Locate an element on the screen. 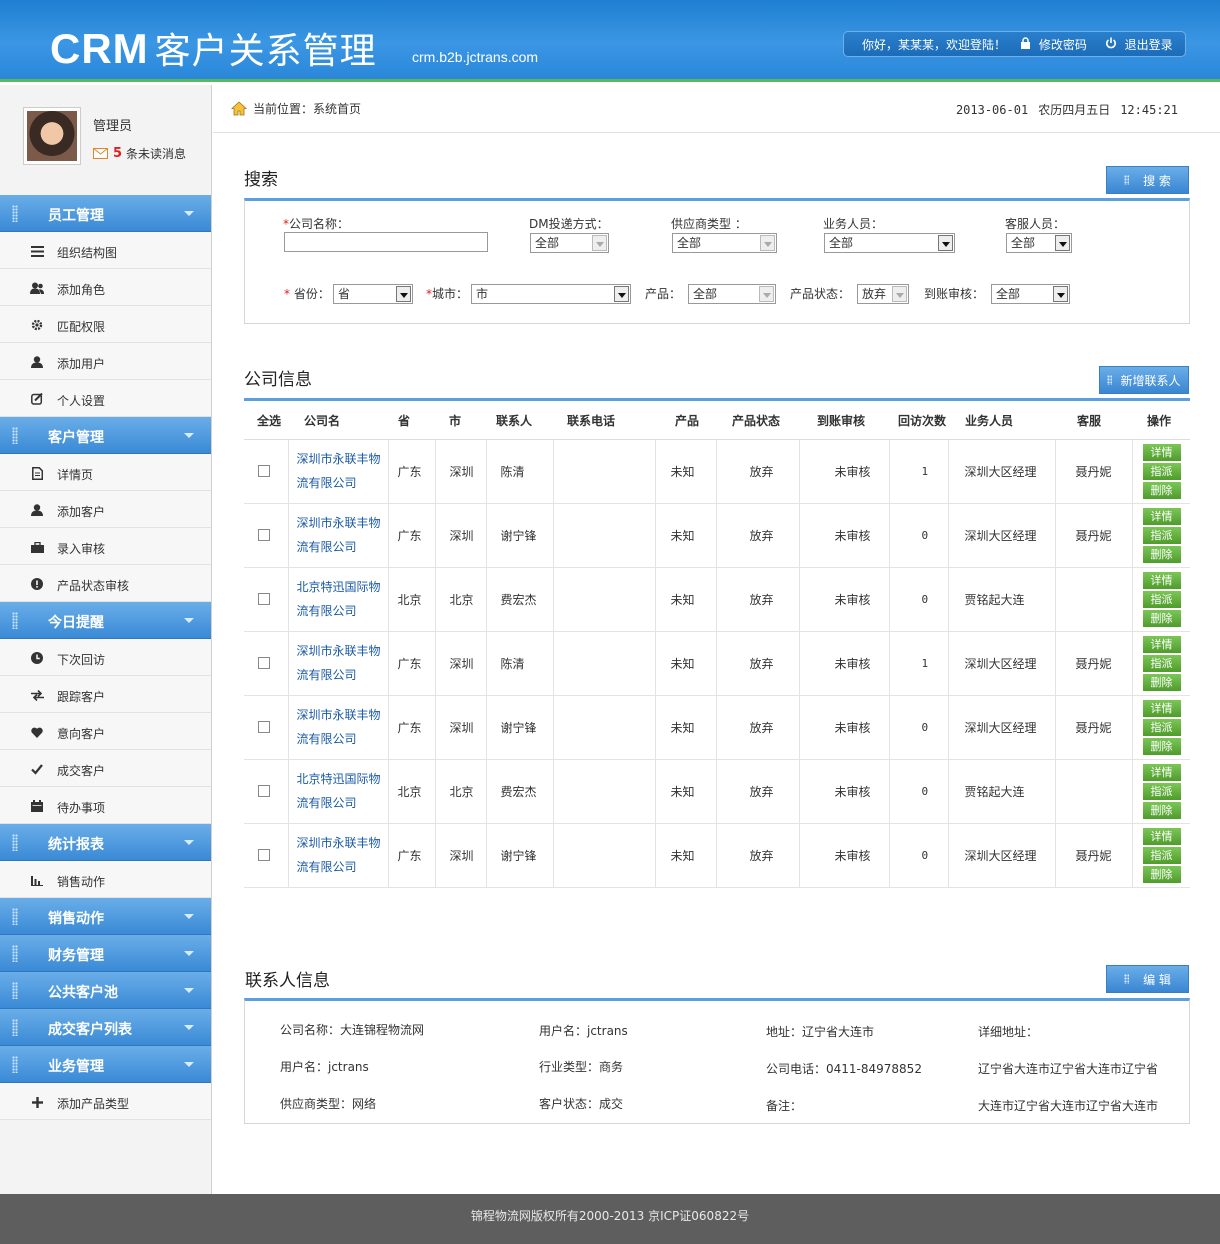  sidebar-section-staff: 员工管理 is located at coordinates (105, 213).